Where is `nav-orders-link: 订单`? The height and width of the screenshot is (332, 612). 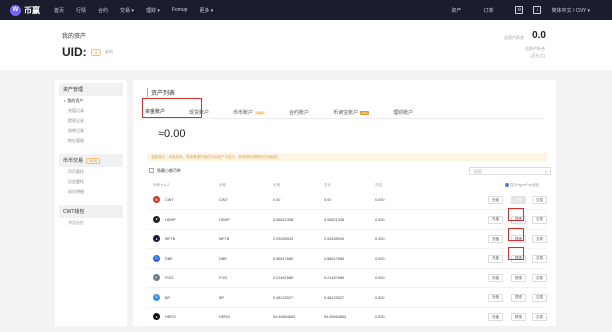 nav-orders-link: 订单 is located at coordinates (488, 10).